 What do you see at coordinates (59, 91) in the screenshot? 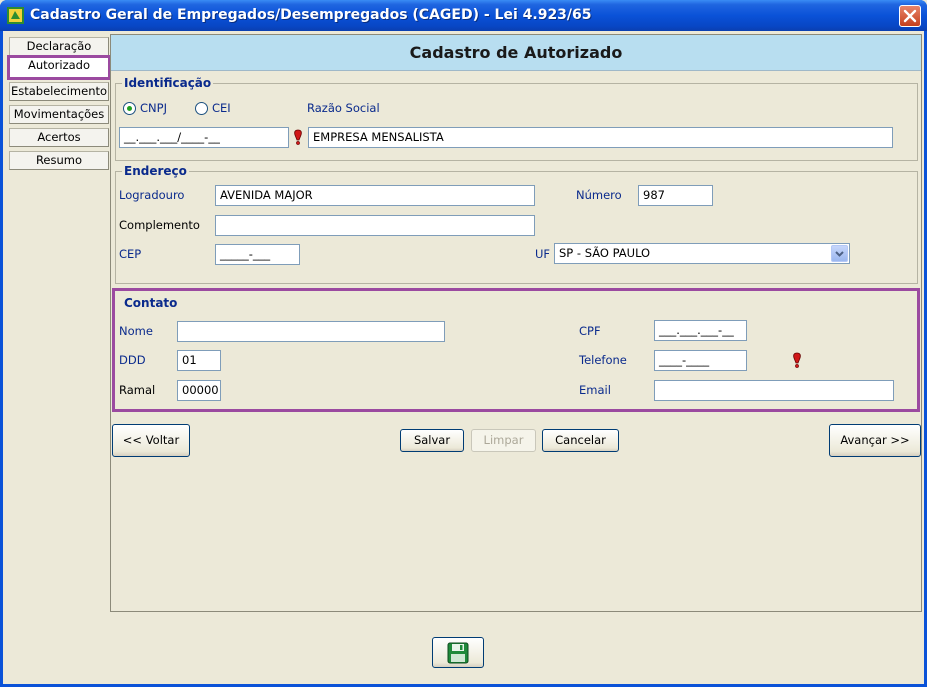
I see `nav-item-estabelecimento: Estabelecimento` at bounding box center [59, 91].